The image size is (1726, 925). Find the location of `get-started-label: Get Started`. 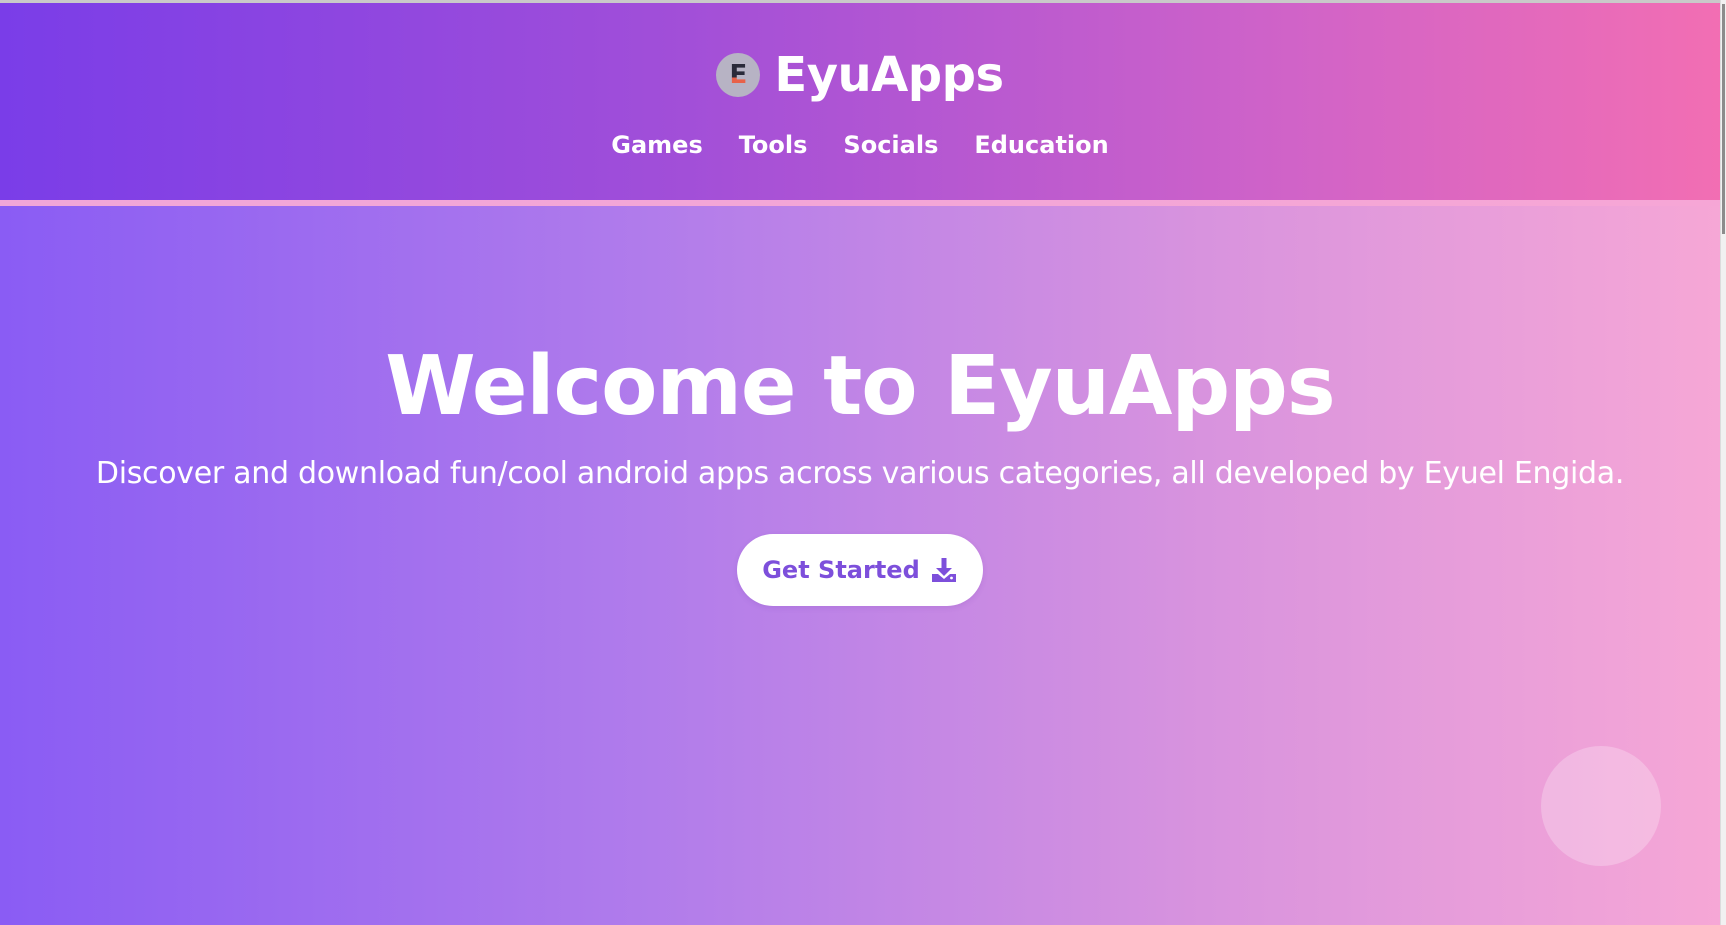

get-started-label: Get Started is located at coordinates (841, 570).